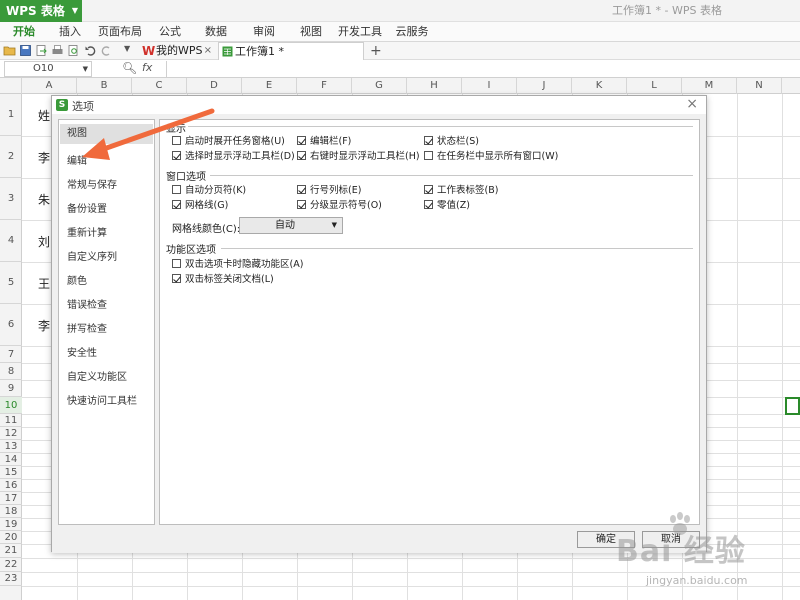 The image size is (800, 600). I want to click on print-icon, so click(57, 50).